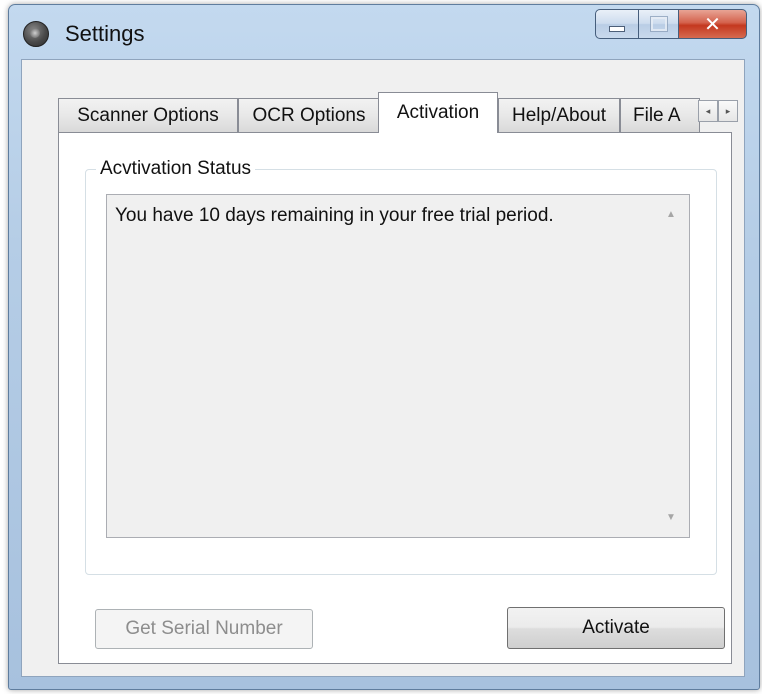 The width and height of the screenshot is (762, 694). What do you see at coordinates (617, 29) in the screenshot?
I see `minimize-icon` at bounding box center [617, 29].